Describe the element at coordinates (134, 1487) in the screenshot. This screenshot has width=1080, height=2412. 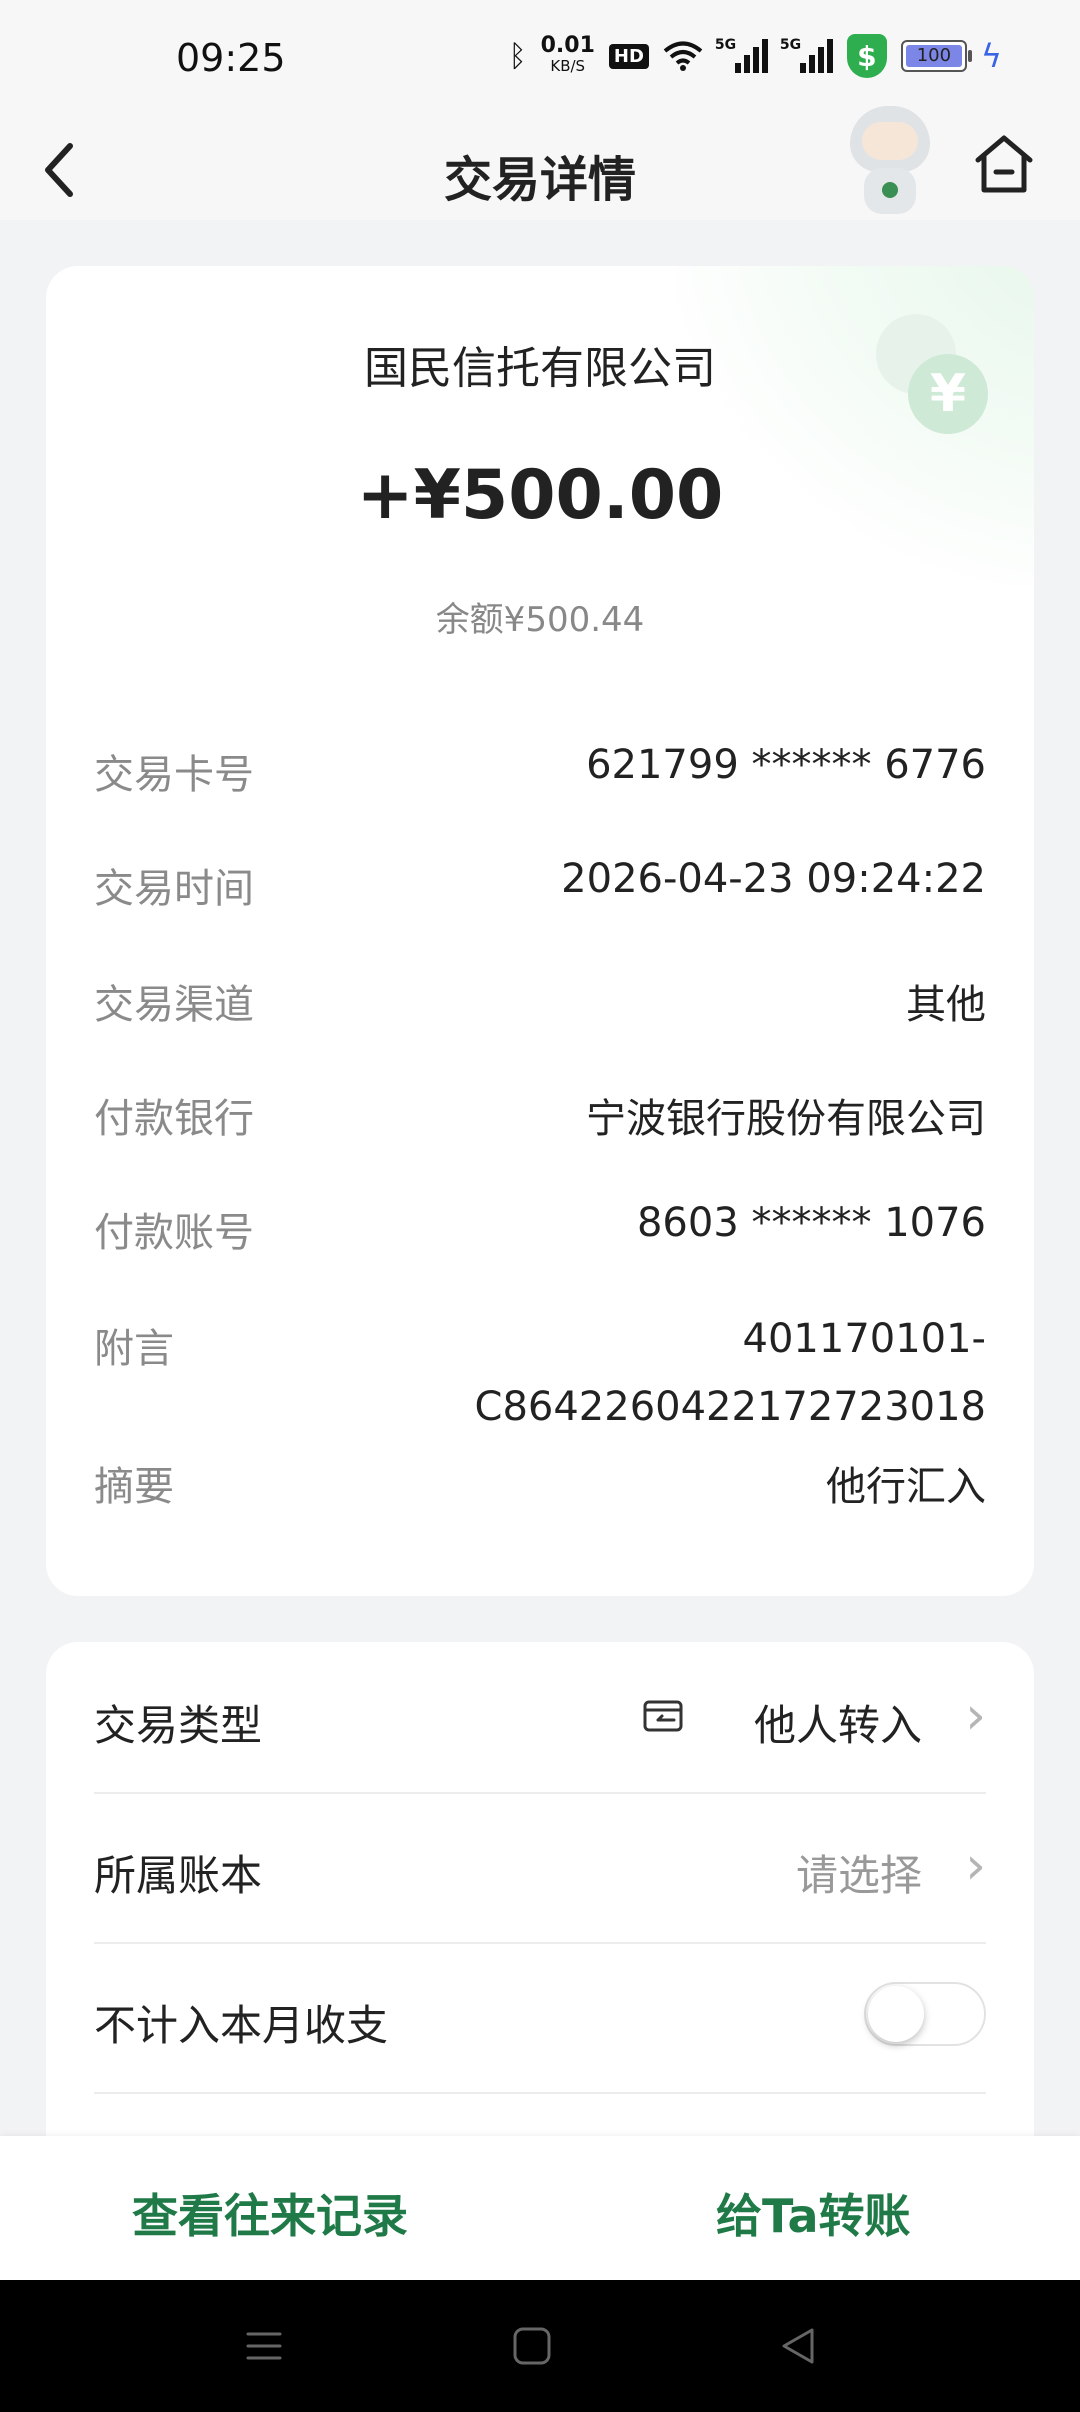
I see `detail-label: 摘要` at that location.